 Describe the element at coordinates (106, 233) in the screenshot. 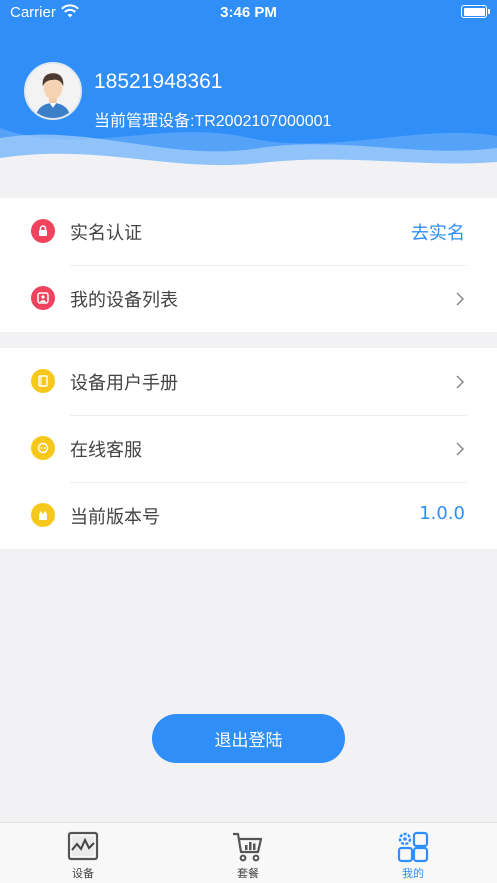

I see `menu-row-label: 实名认证` at that location.